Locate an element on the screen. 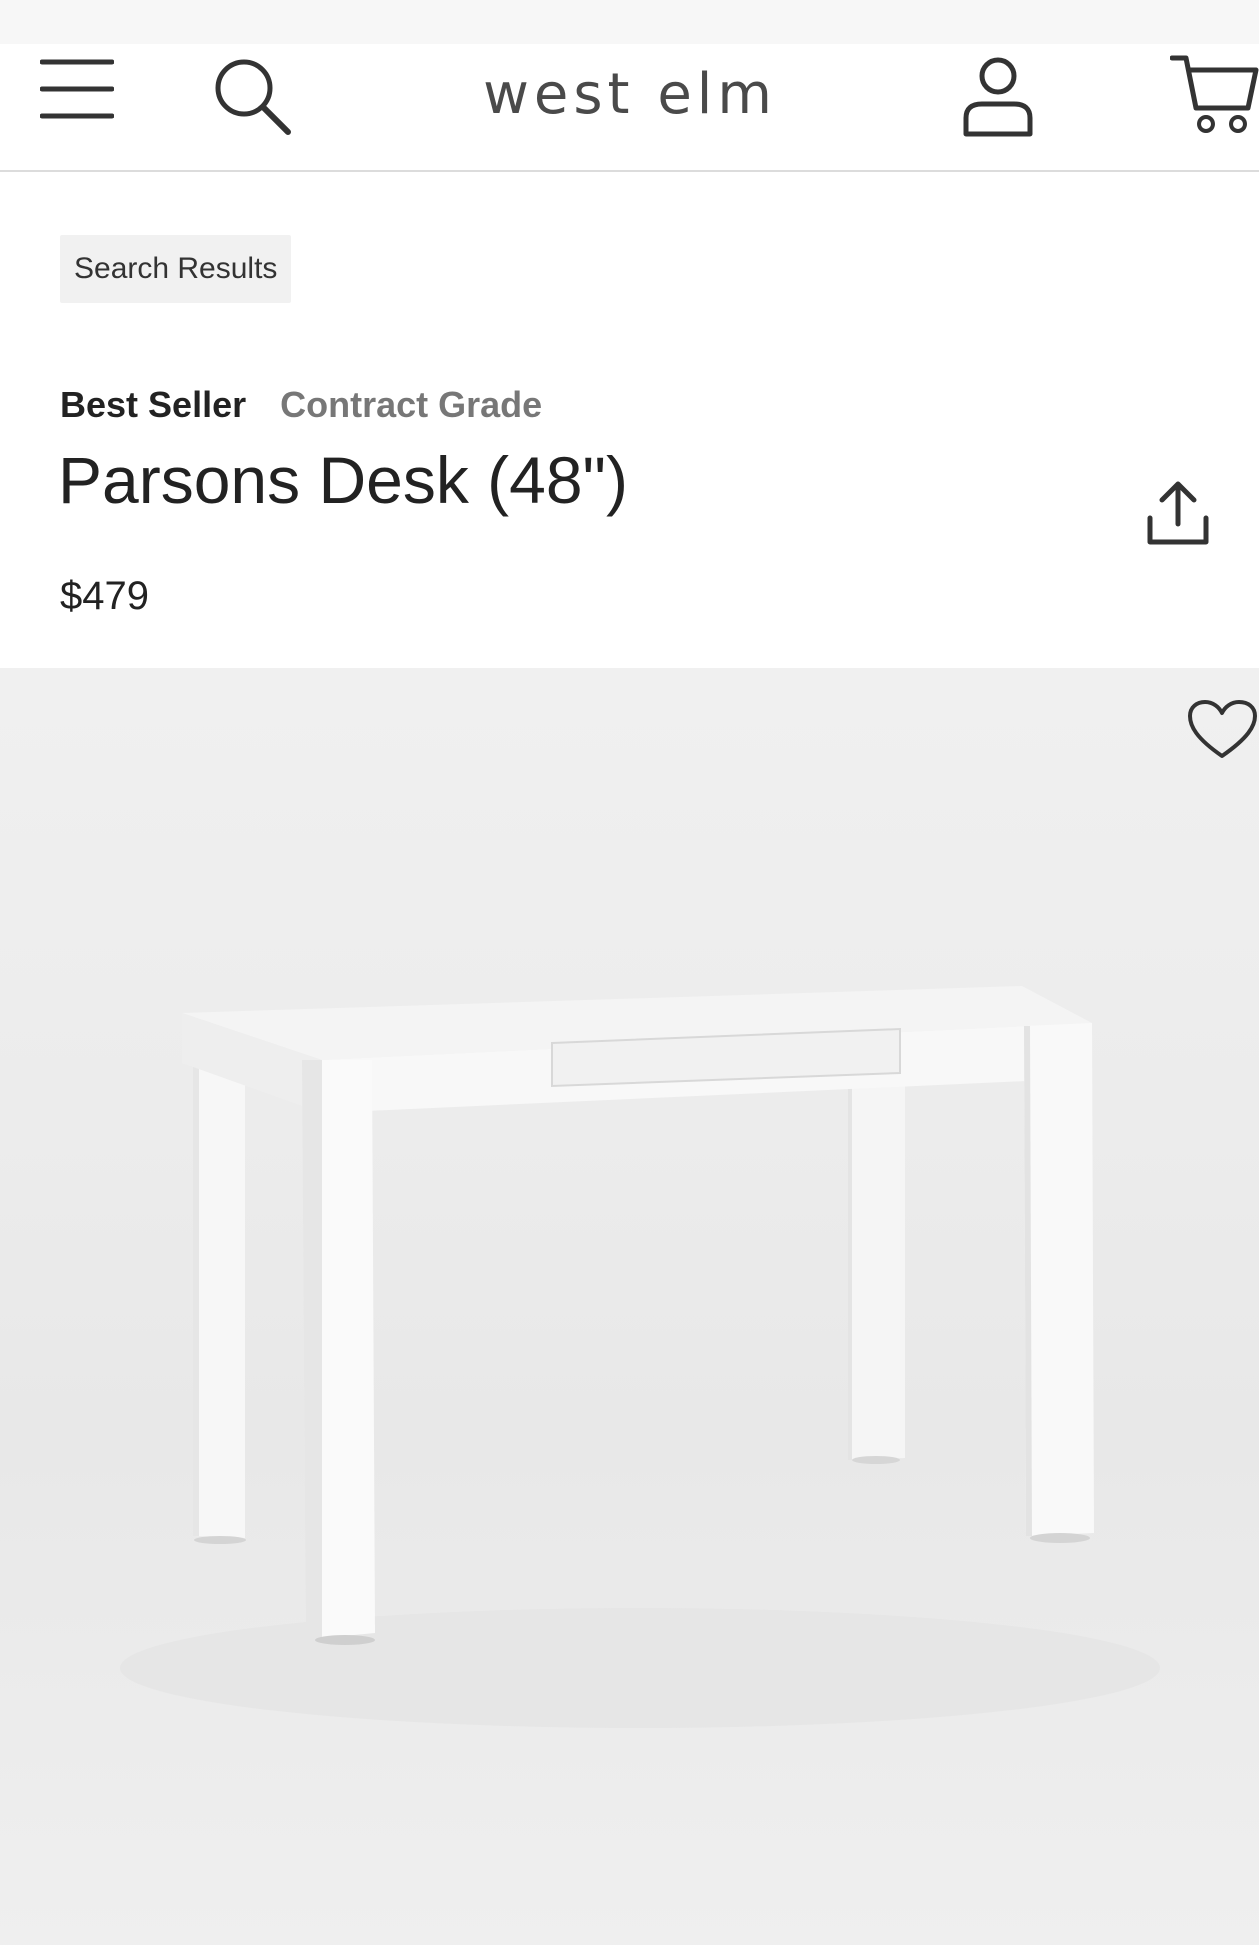  brand-logo: west elm is located at coordinates (630, 95).